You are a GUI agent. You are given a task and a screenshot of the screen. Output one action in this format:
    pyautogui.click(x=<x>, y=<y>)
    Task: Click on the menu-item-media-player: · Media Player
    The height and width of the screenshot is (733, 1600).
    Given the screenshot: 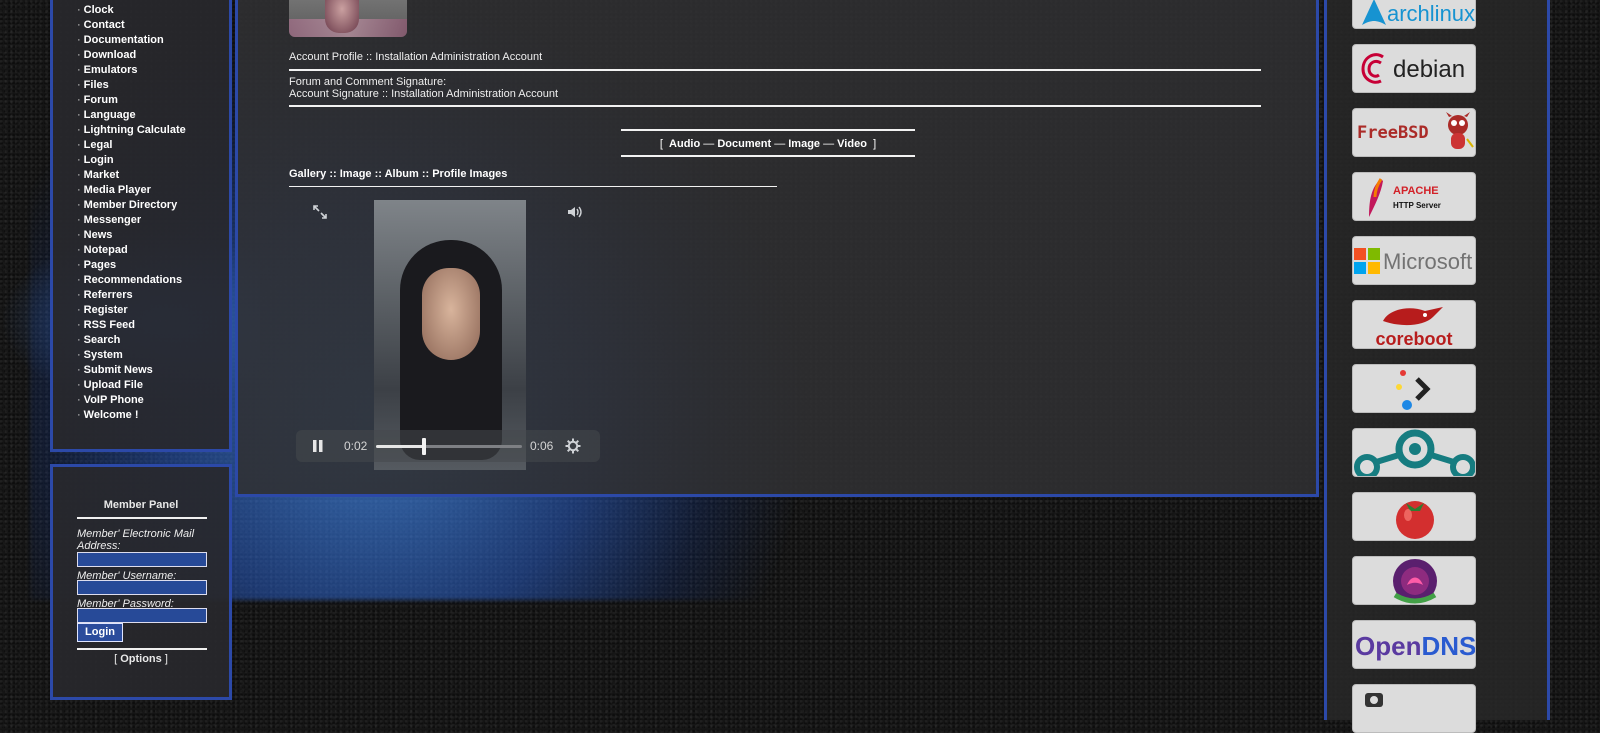 What is the action you would take?
    pyautogui.click(x=153, y=190)
    